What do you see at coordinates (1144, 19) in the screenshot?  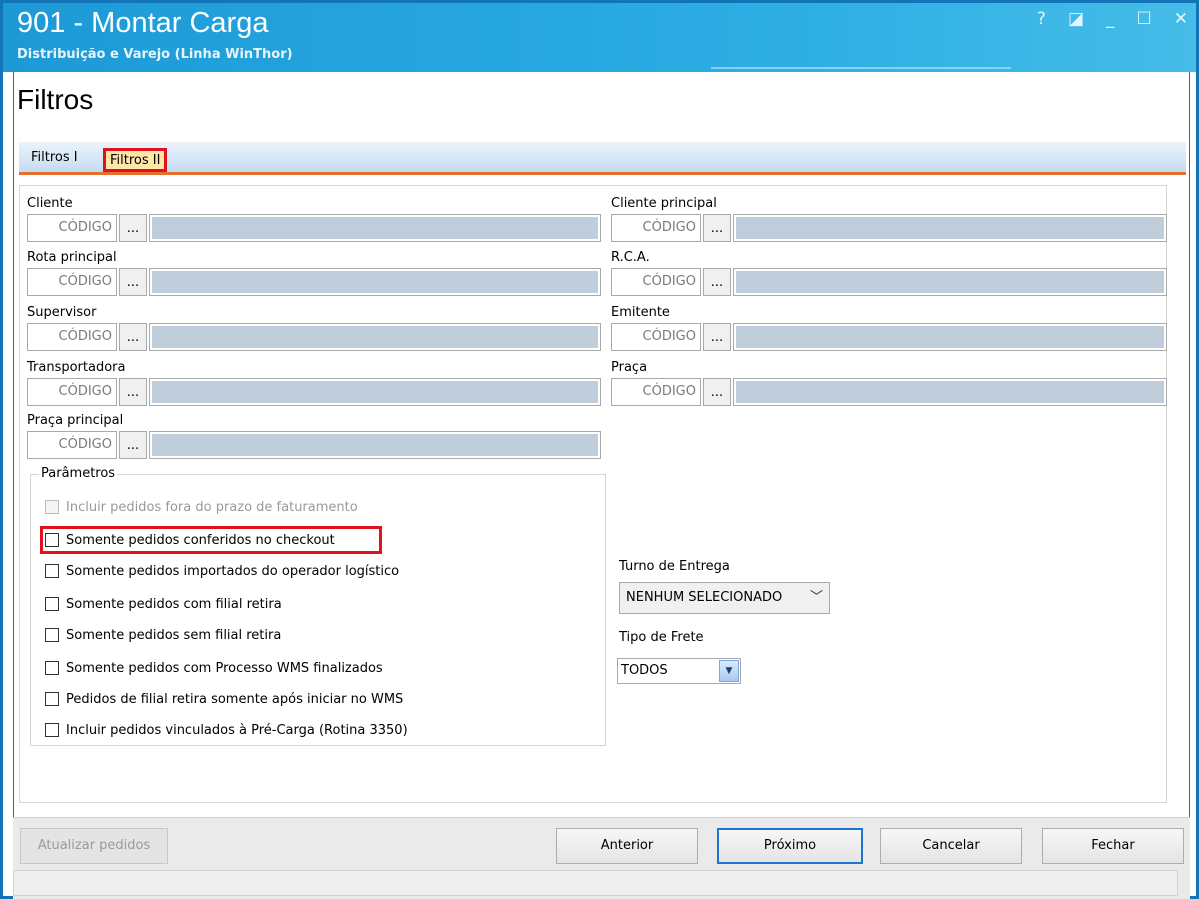 I see `maximize-icon: ☐` at bounding box center [1144, 19].